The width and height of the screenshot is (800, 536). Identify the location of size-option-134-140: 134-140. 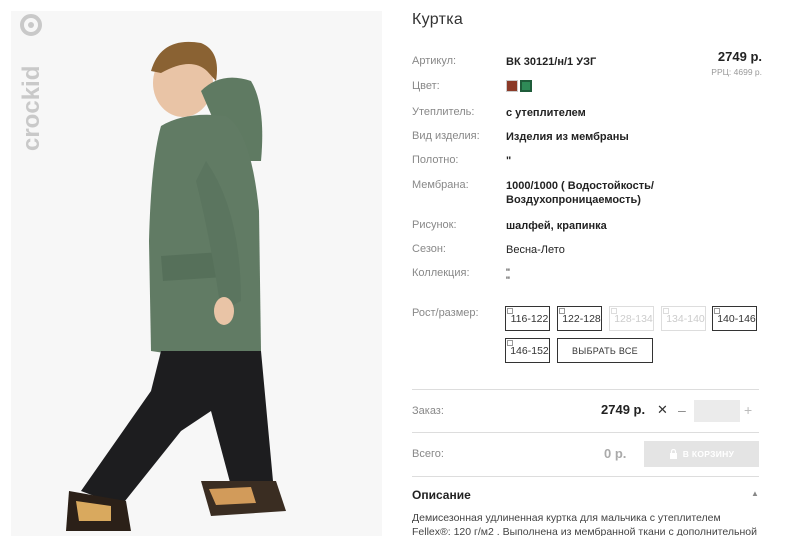
(683, 318).